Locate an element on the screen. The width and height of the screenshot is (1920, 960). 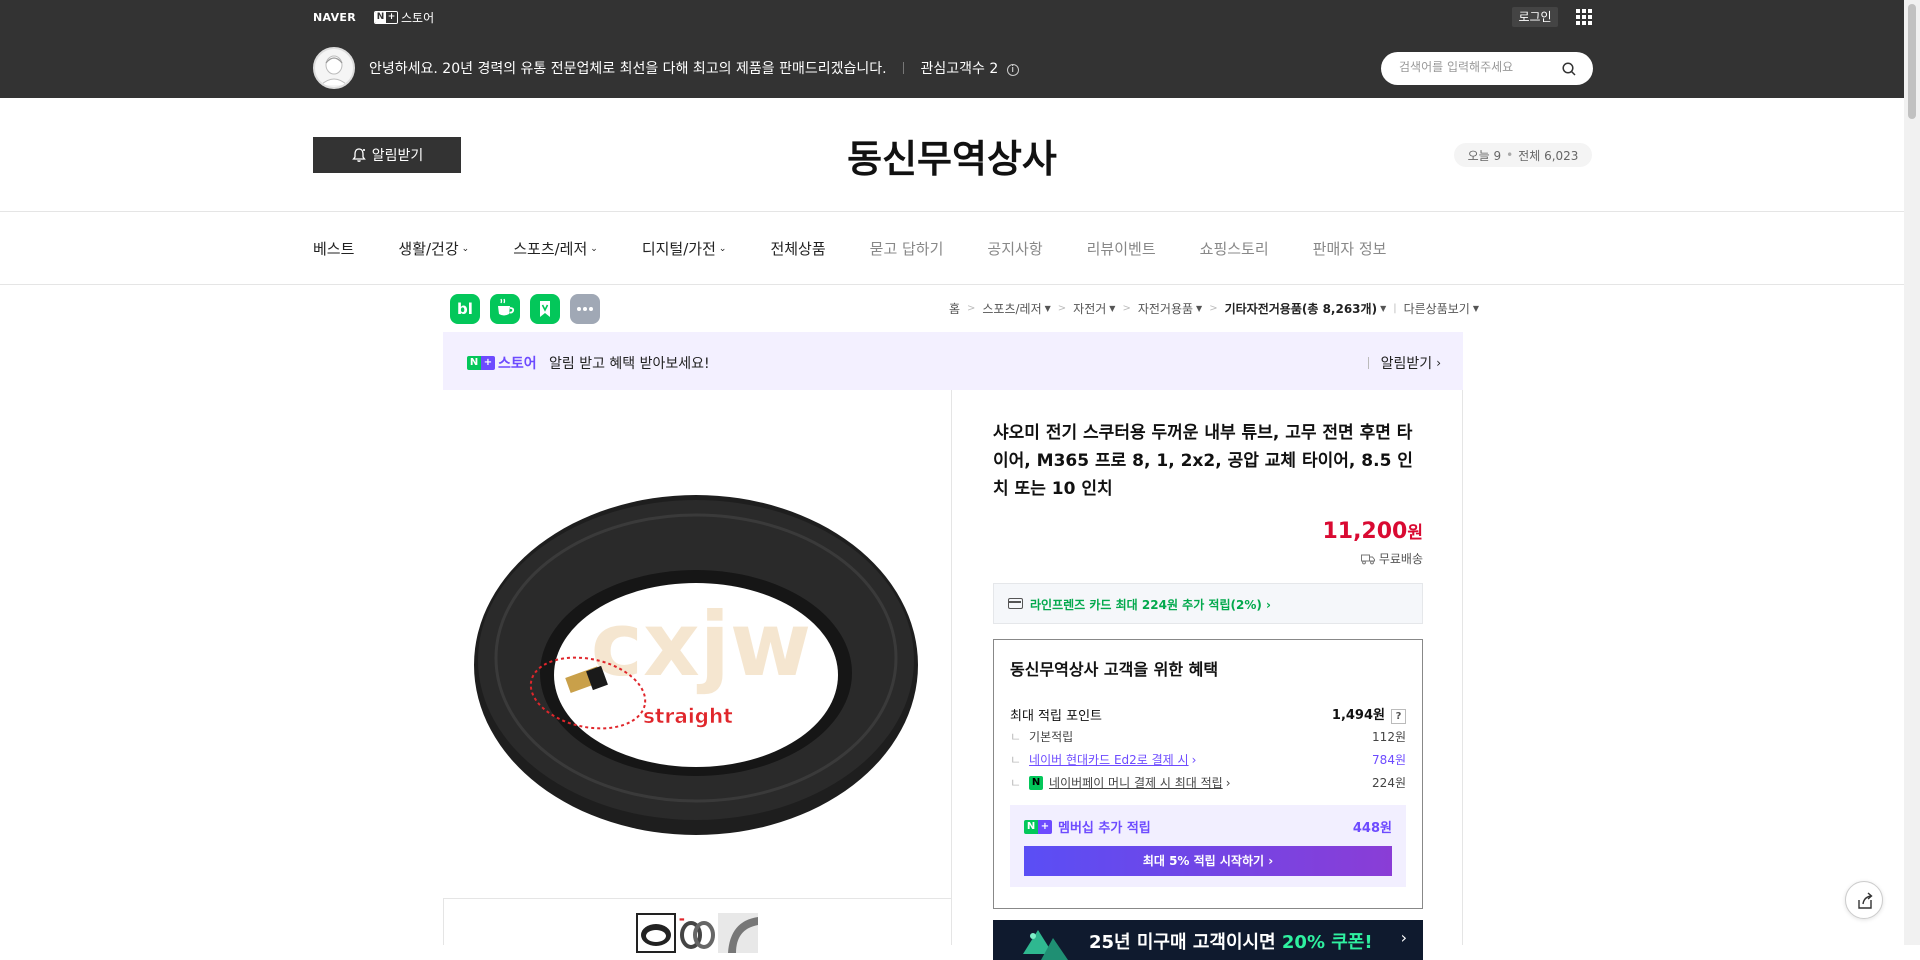
nav-item-notice: 공지사항 is located at coordinates (1014, 248).